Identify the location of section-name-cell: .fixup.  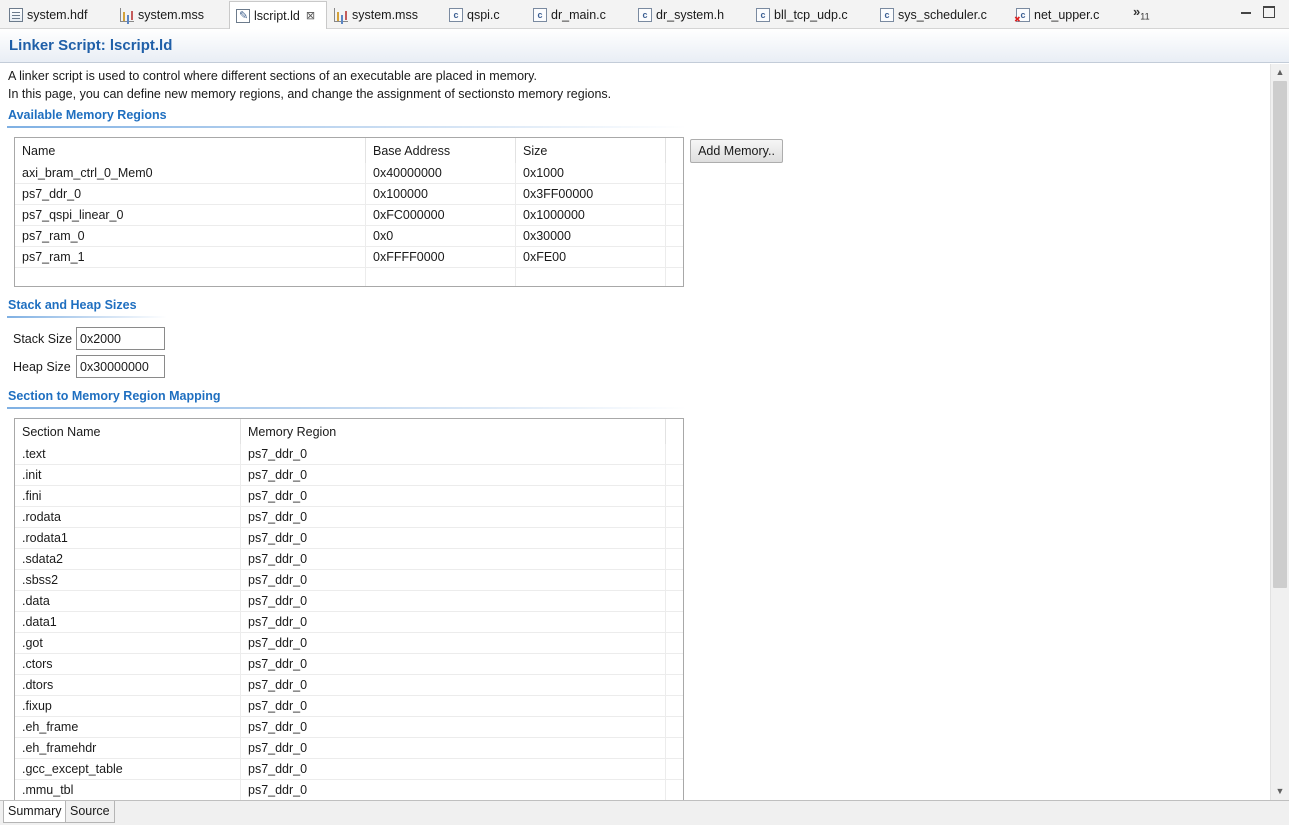
(128, 706).